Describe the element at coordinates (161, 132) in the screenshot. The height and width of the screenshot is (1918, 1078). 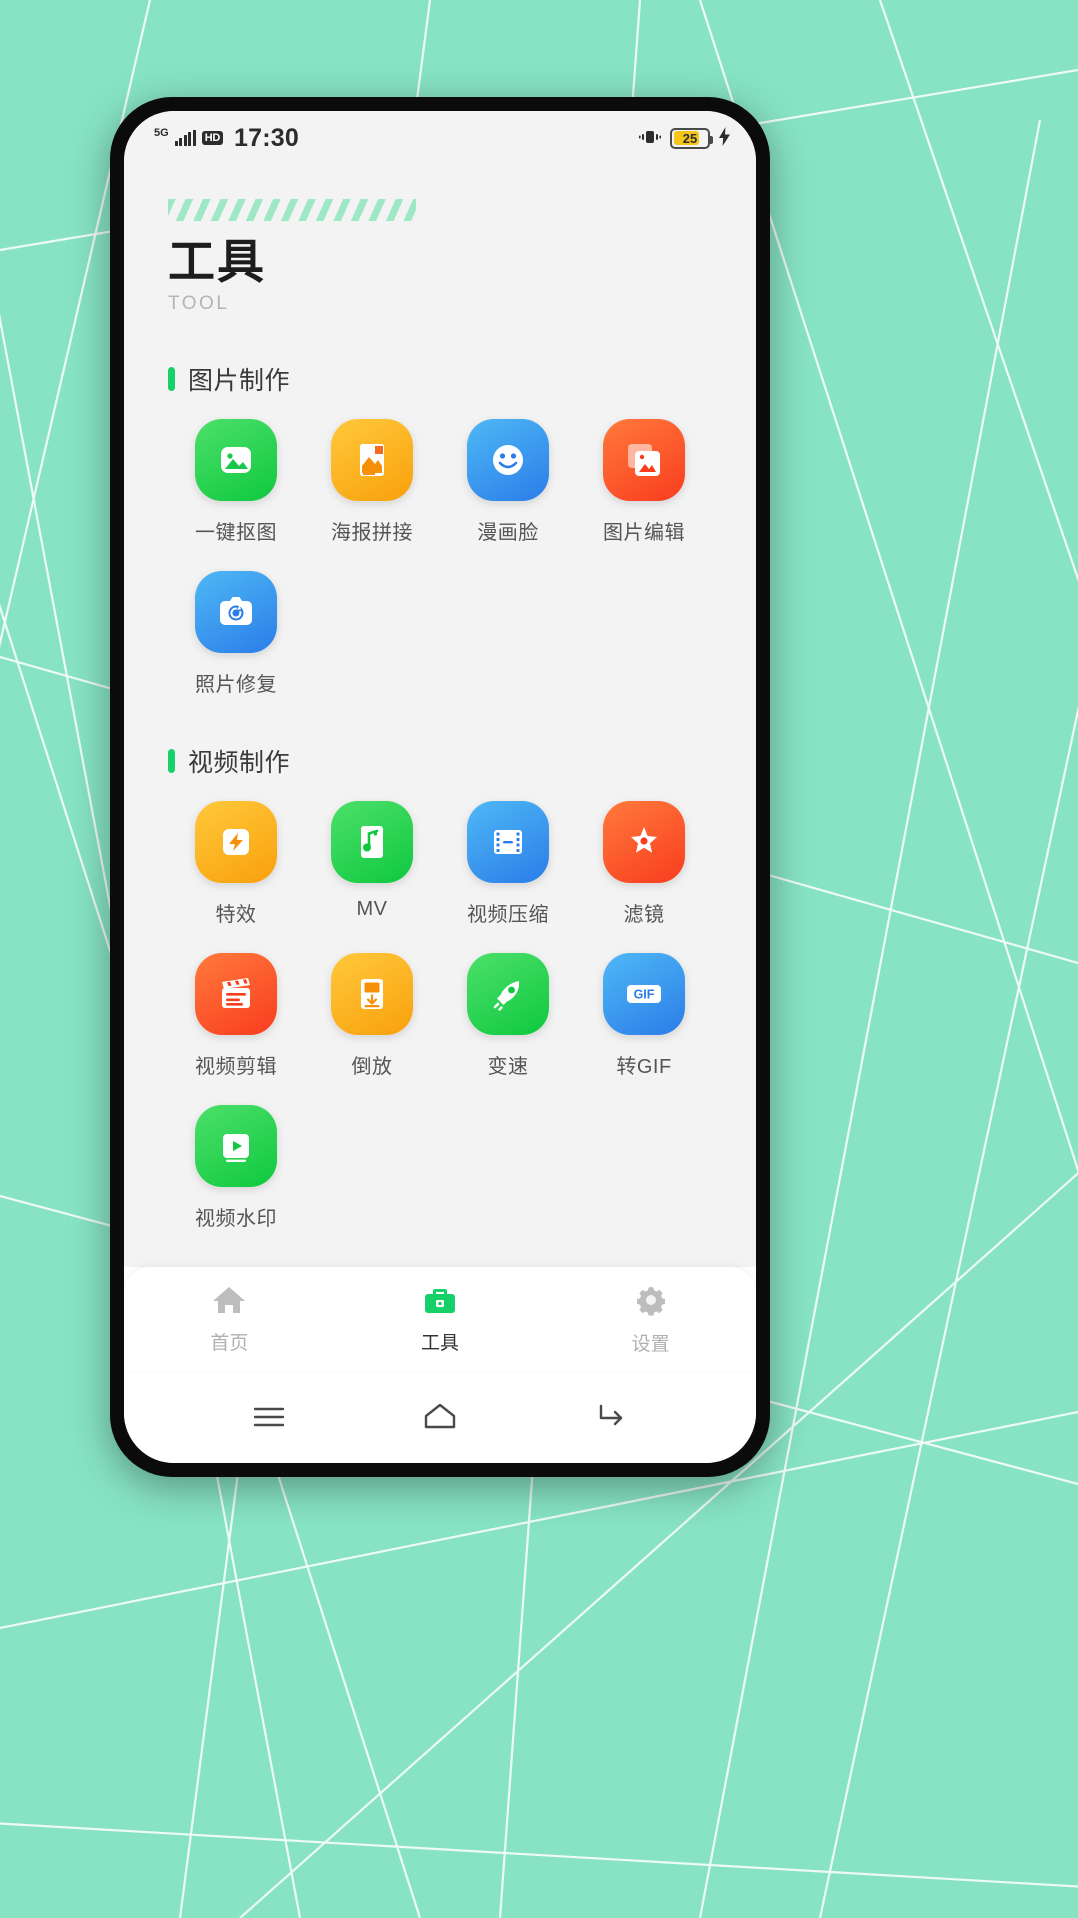
I see `network-type-label: 5G` at that location.